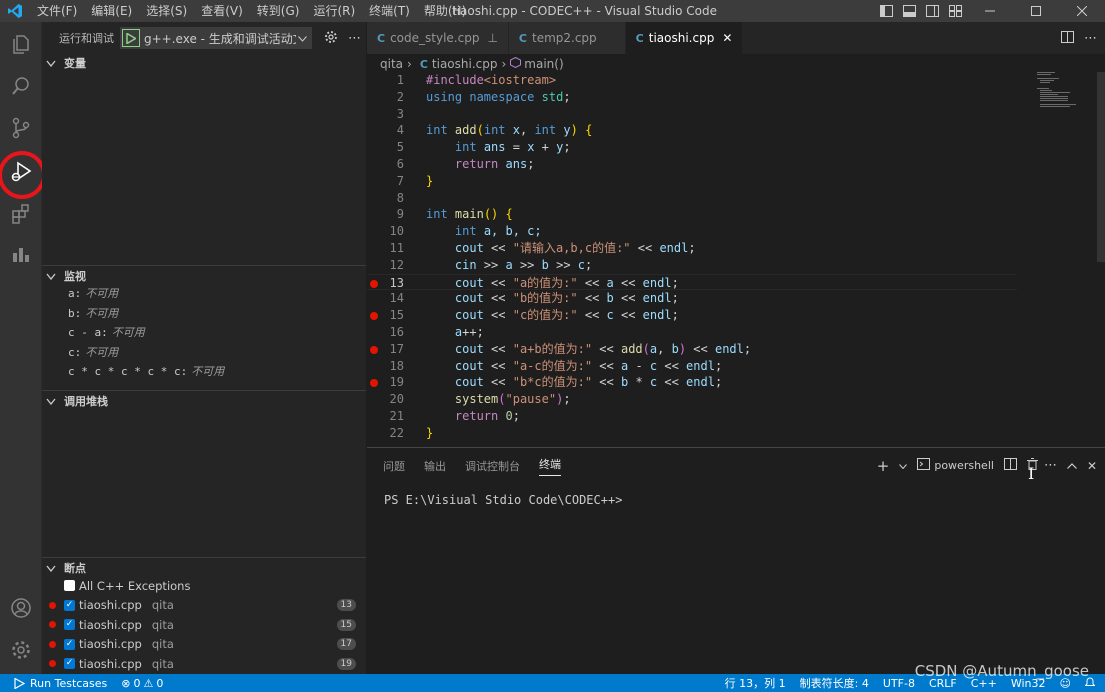 Image resolution: width=1105 pixels, height=692 pixels. I want to click on variables-section-header: 变量, so click(204, 63).